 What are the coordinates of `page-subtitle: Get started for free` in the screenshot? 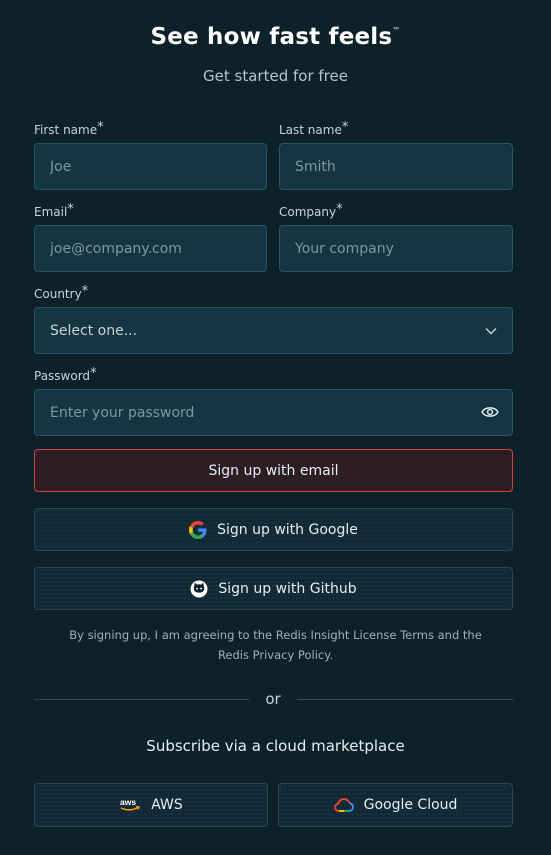 It's located at (275, 76).